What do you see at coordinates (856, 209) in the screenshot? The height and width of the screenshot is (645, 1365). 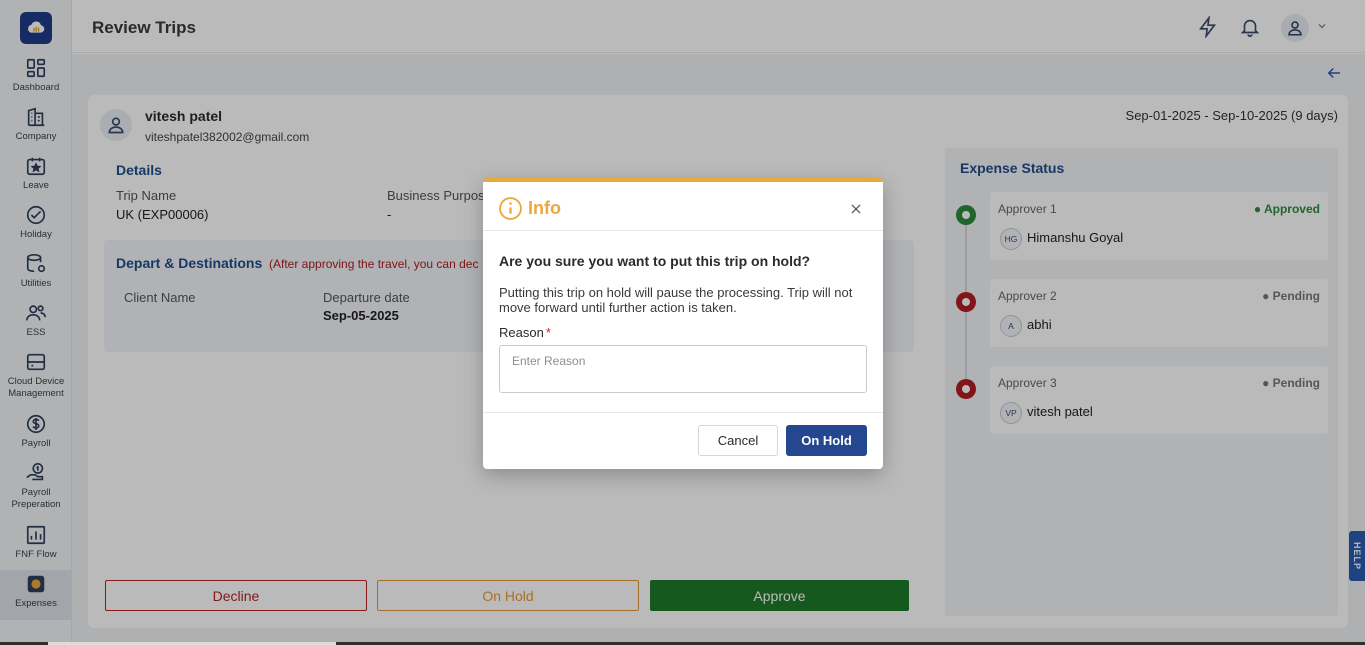 I see `close-icon` at bounding box center [856, 209].